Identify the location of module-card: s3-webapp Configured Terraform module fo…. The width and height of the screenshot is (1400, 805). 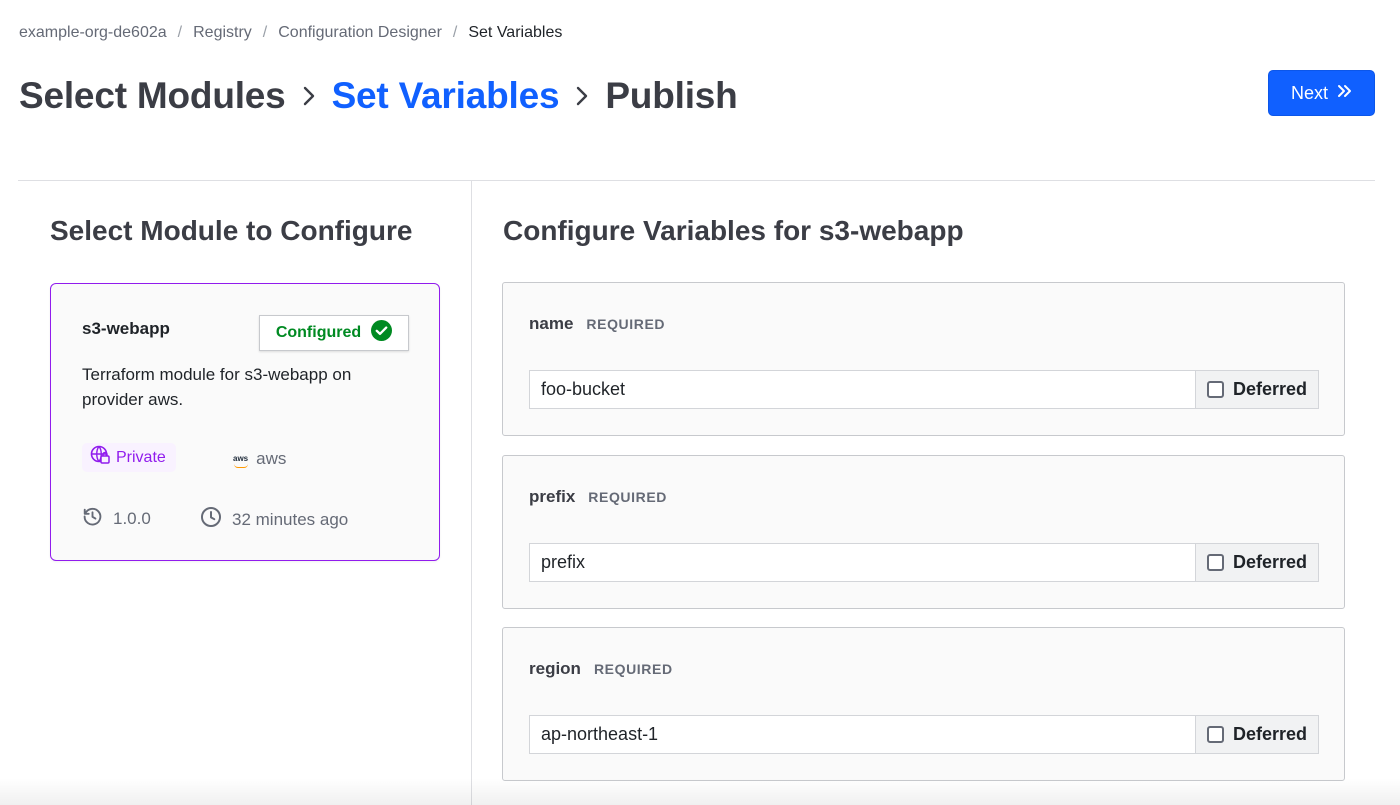
(245, 422).